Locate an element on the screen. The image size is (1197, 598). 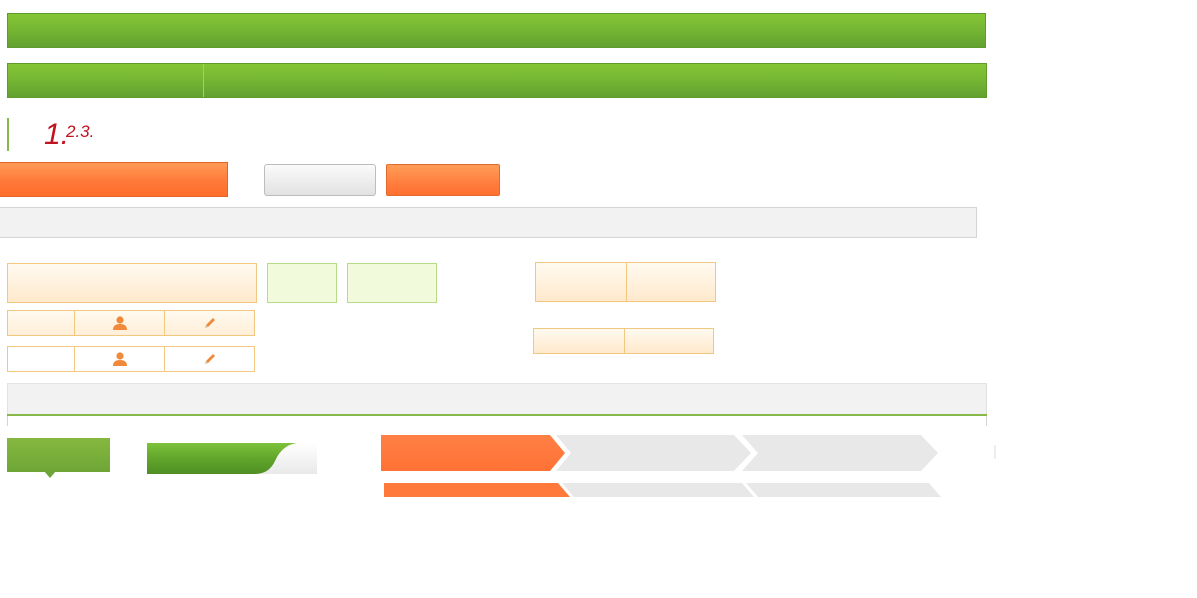
progress-steps-small is located at coordinates (664, 490).